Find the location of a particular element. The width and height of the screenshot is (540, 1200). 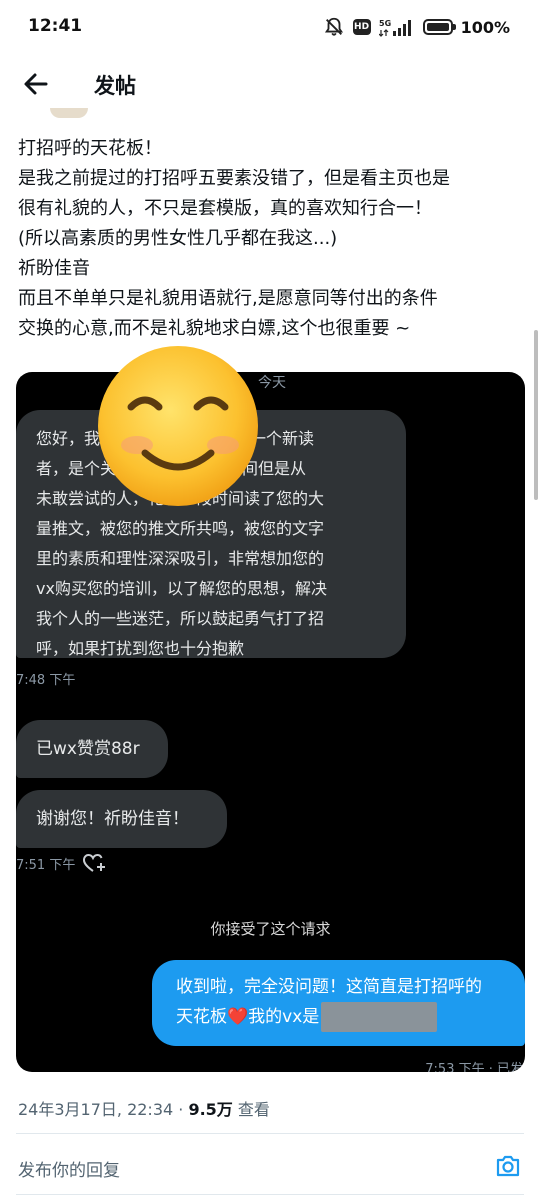

message-text: 呼，如果打扰到您也十分抱歉 is located at coordinates (140, 648).